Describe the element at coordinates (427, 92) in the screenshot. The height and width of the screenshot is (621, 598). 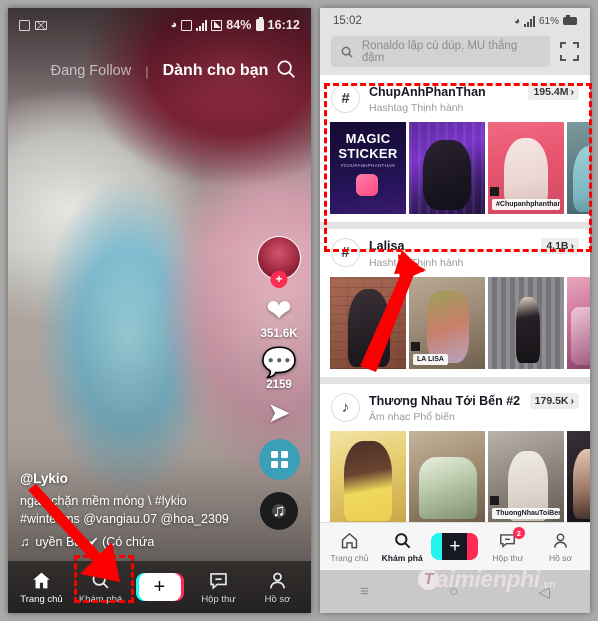
I see `card-title: ChupAnhPhanThan` at that location.